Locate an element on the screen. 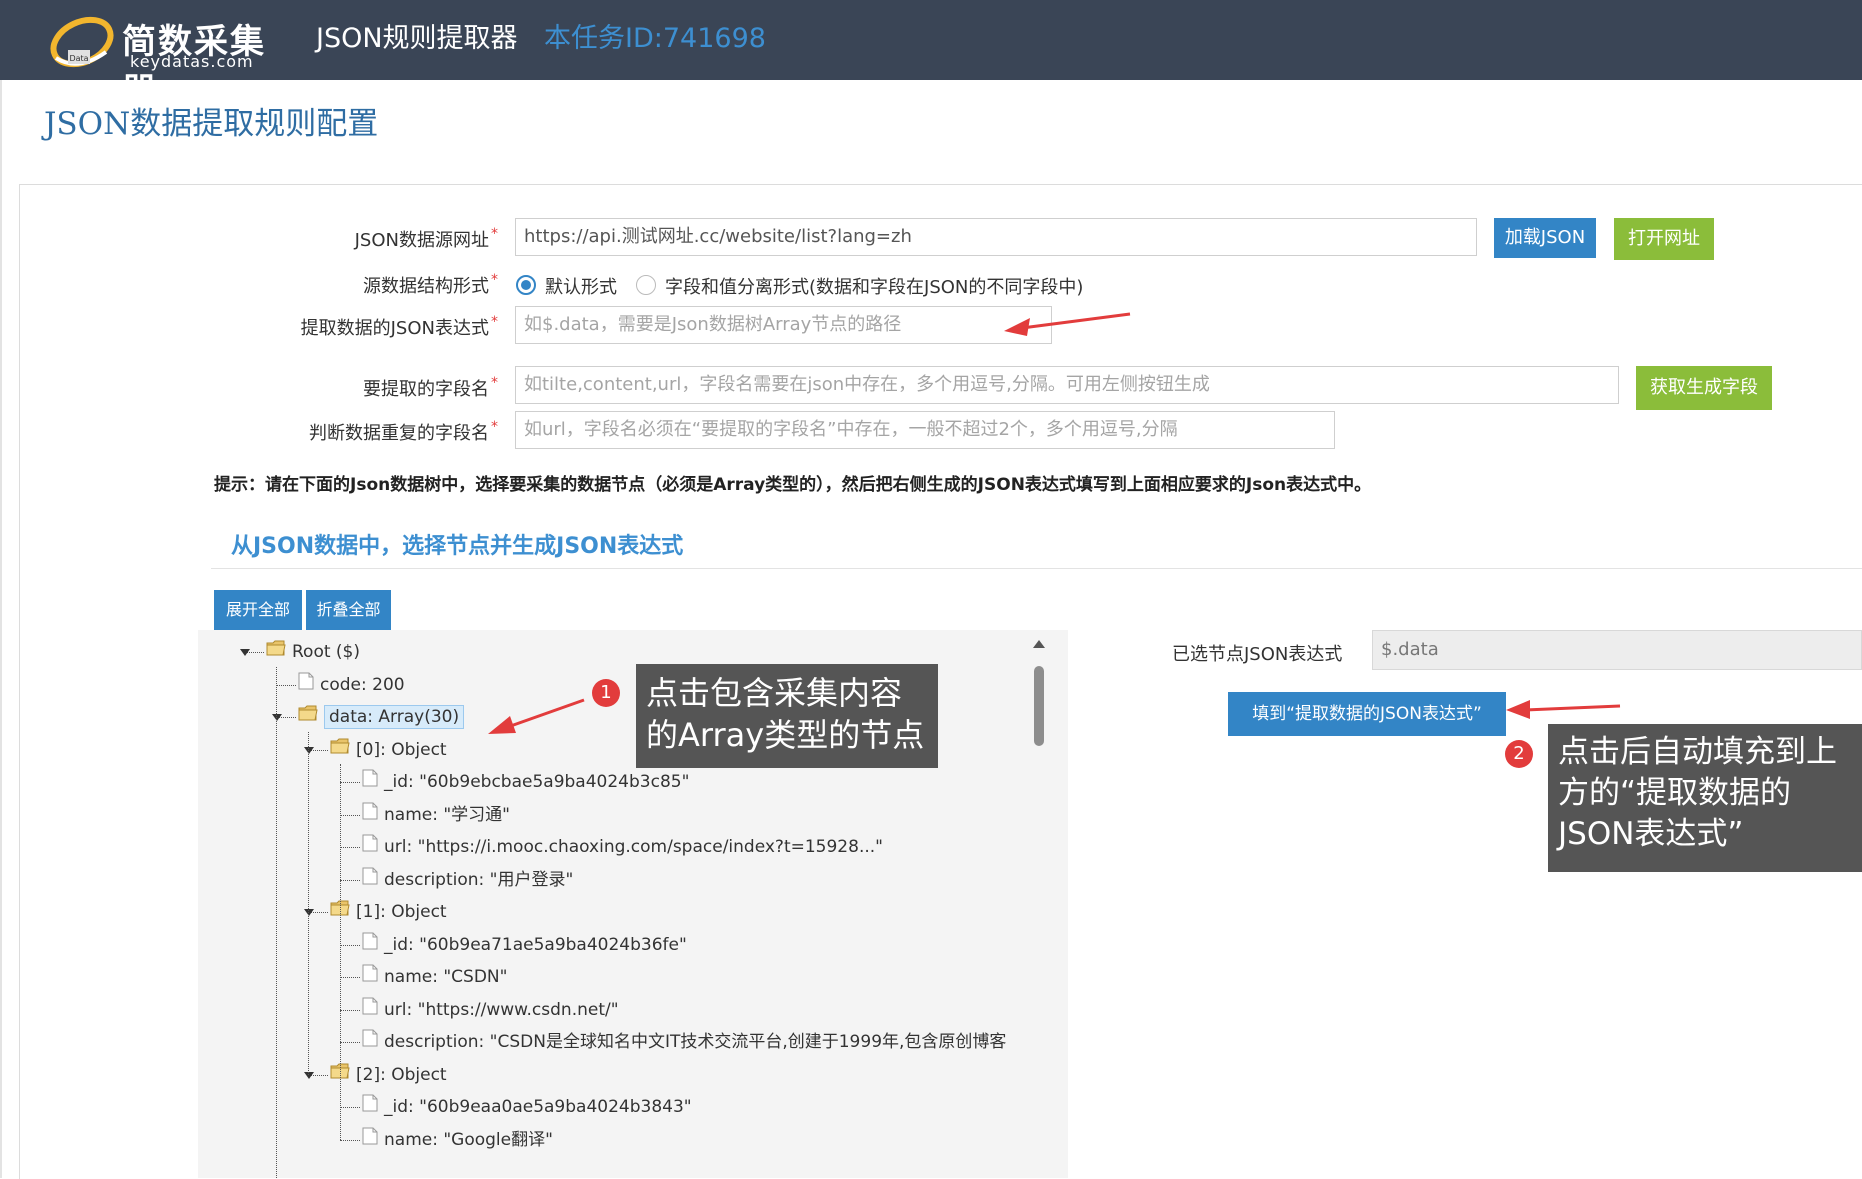 The image size is (1862, 1179). radio-default-format-label: 默认形式 is located at coordinates (581, 286).